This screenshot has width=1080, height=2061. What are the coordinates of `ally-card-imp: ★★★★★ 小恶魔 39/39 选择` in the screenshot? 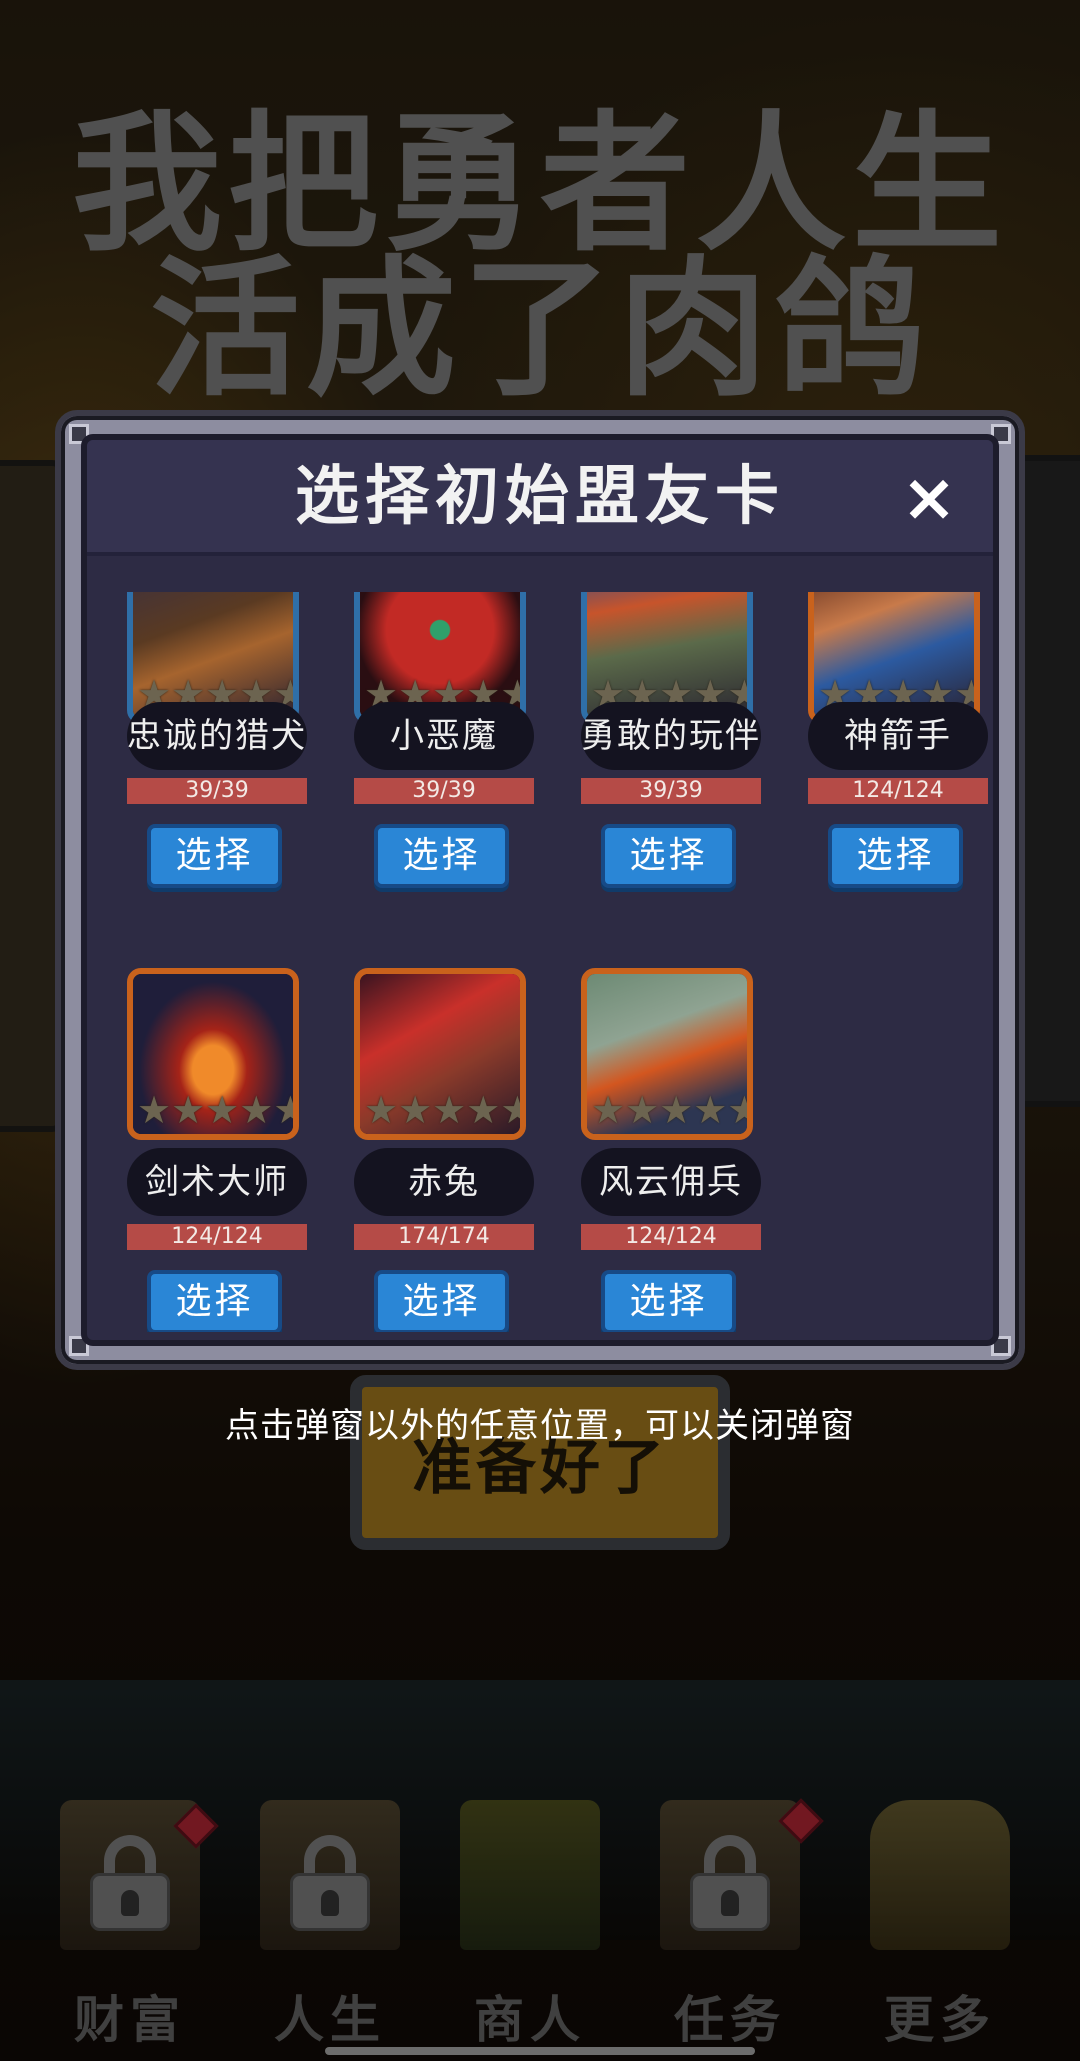 It's located at (429, 740).